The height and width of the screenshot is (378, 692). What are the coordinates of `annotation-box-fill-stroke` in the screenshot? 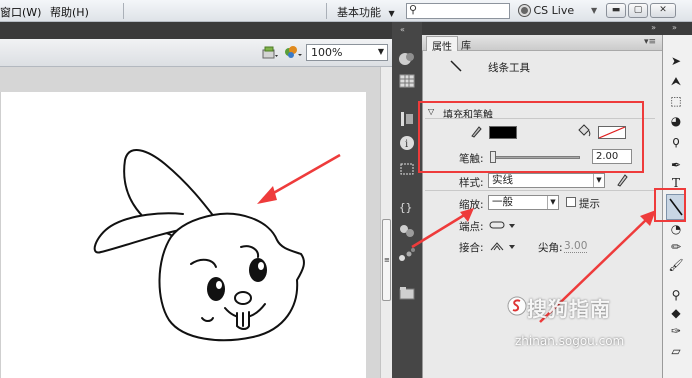 It's located at (531, 137).